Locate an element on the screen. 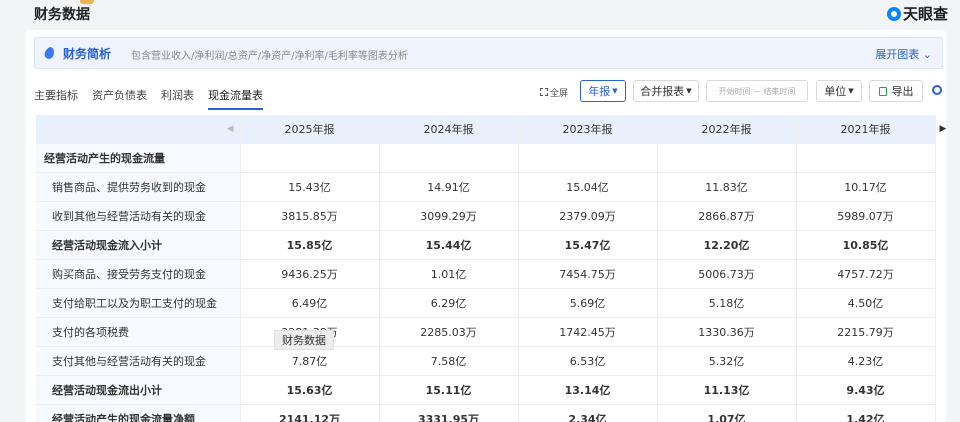 The width and height of the screenshot is (960, 422). cell-value: 2285.03万 is located at coordinates (449, 332).